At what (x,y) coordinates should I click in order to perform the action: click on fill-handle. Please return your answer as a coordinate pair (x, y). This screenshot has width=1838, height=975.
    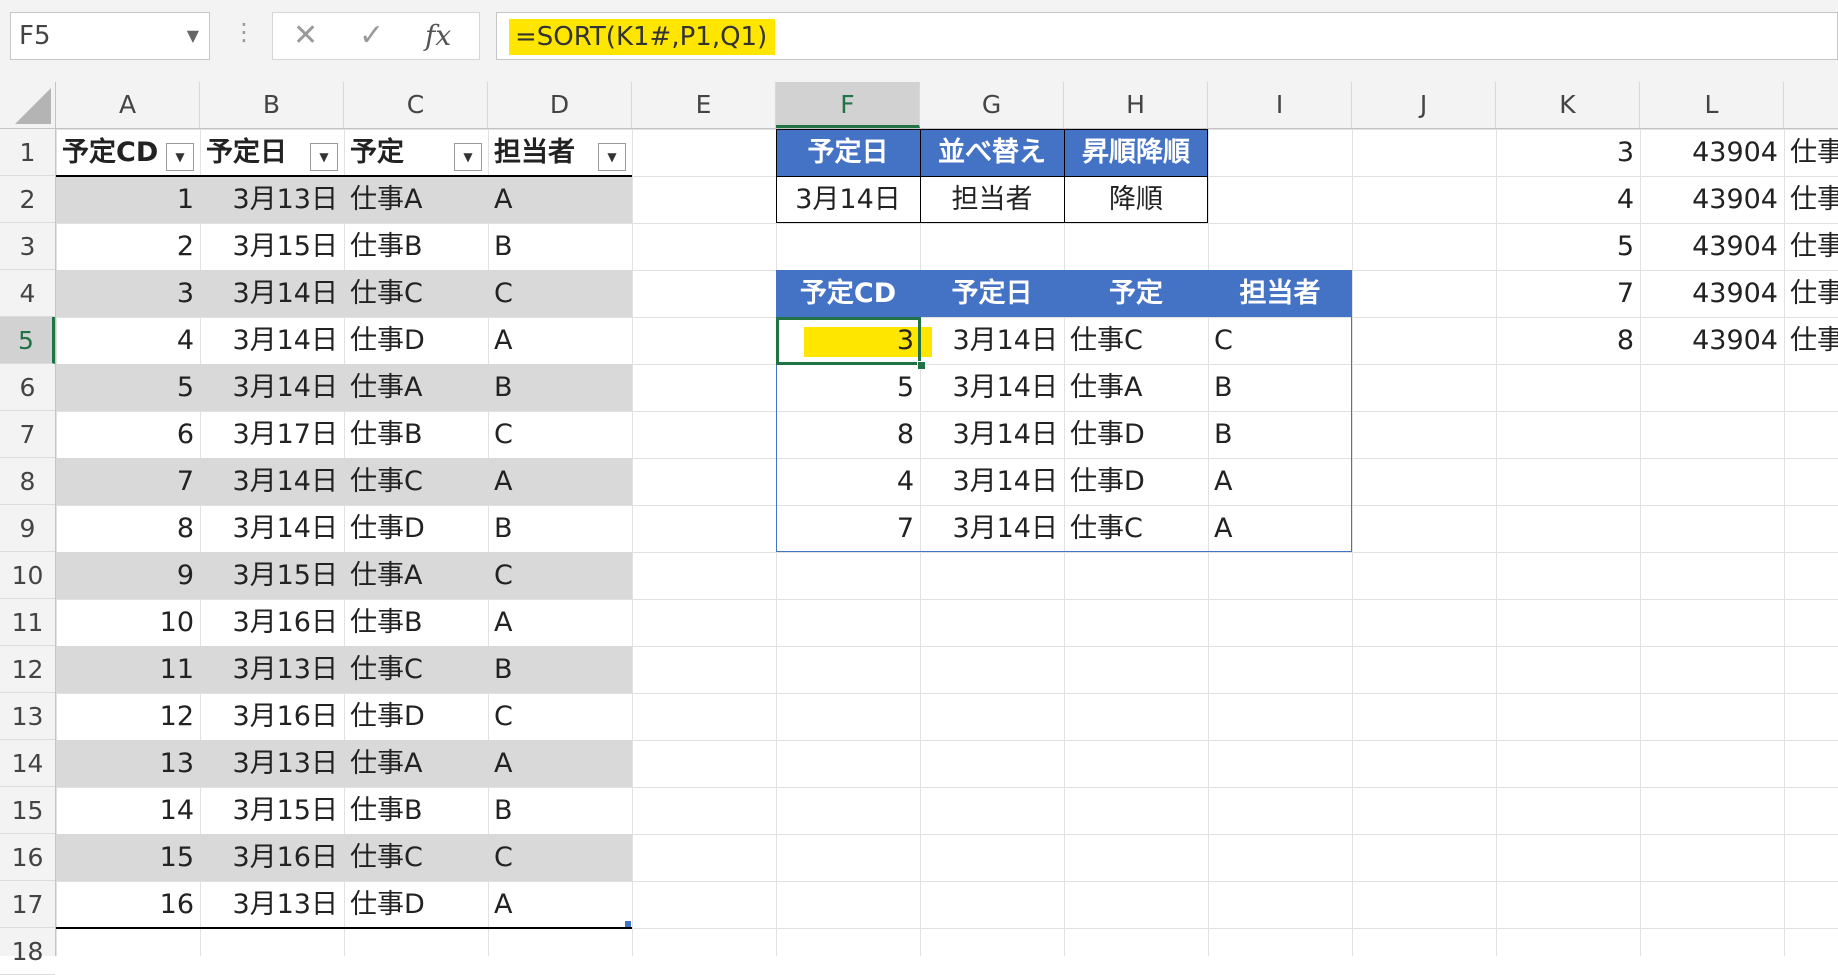
    Looking at the image, I should click on (921, 365).